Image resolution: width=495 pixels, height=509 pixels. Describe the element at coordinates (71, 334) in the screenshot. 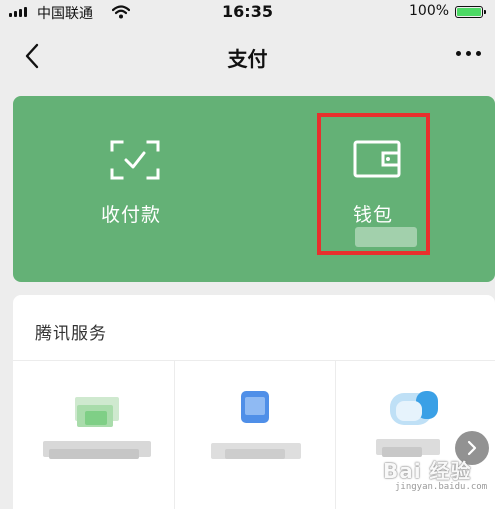

I see `services-title: 腾讯服务` at that location.